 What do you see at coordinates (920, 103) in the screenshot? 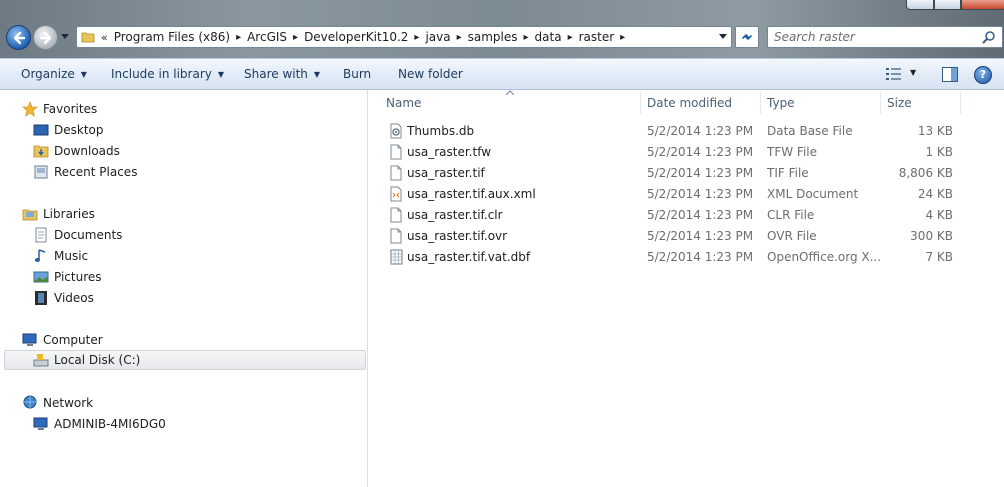
I see `column-header-size: Size` at bounding box center [920, 103].